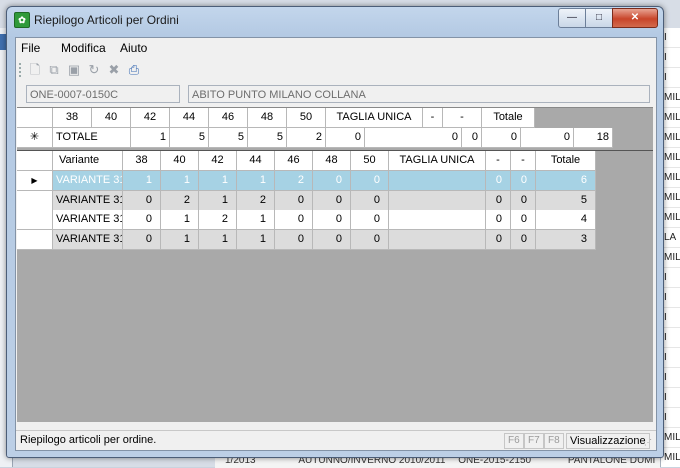  Describe the element at coordinates (35, 70) in the screenshot. I see `new-document-icon: 🗋` at that location.